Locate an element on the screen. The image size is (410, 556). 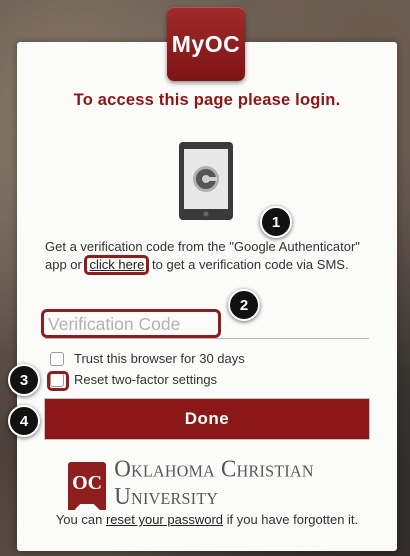
trust-browser-label: Trust this browser for 30 days is located at coordinates (159, 358).